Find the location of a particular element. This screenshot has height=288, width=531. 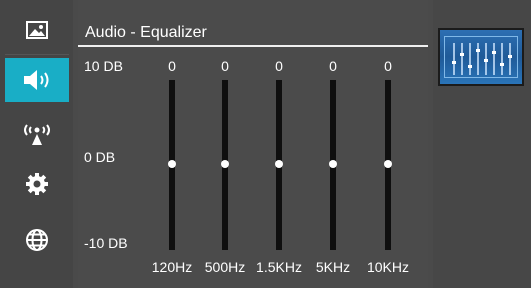

broadcast-icon is located at coordinates (37, 134).